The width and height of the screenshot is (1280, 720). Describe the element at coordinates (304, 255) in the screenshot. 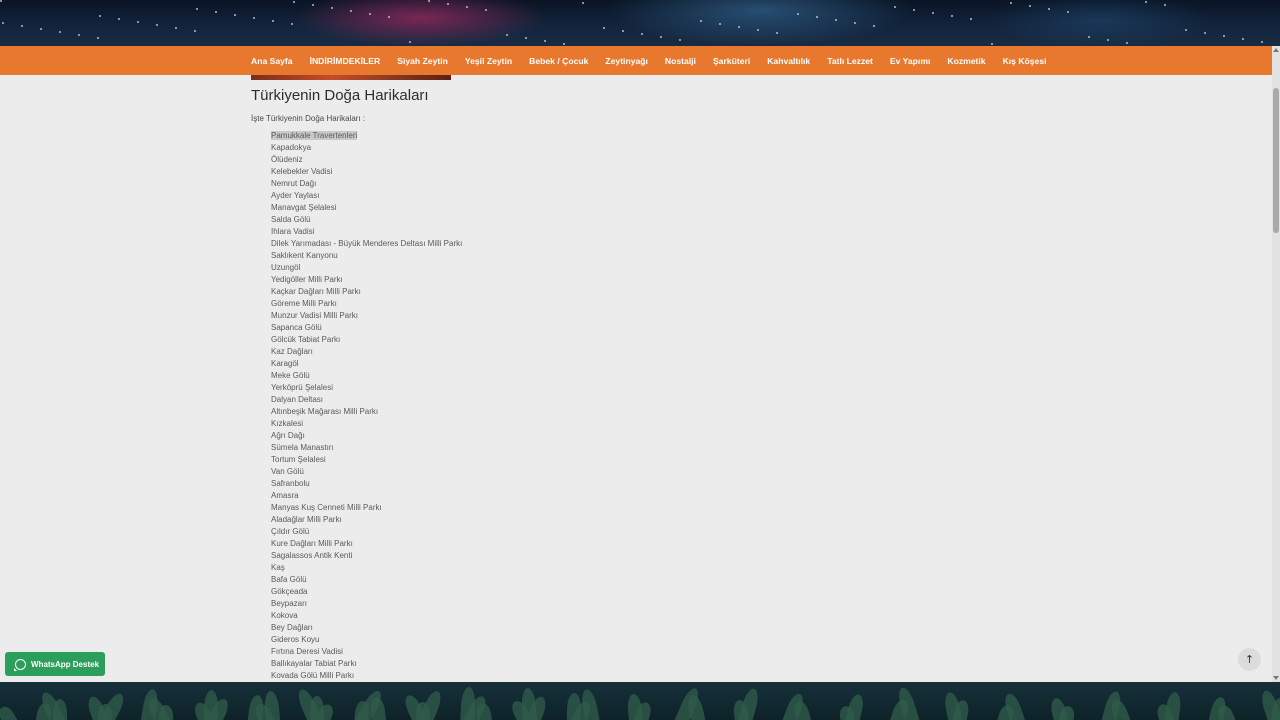

I see `place-name: Saklıkent Kanyonu` at that location.